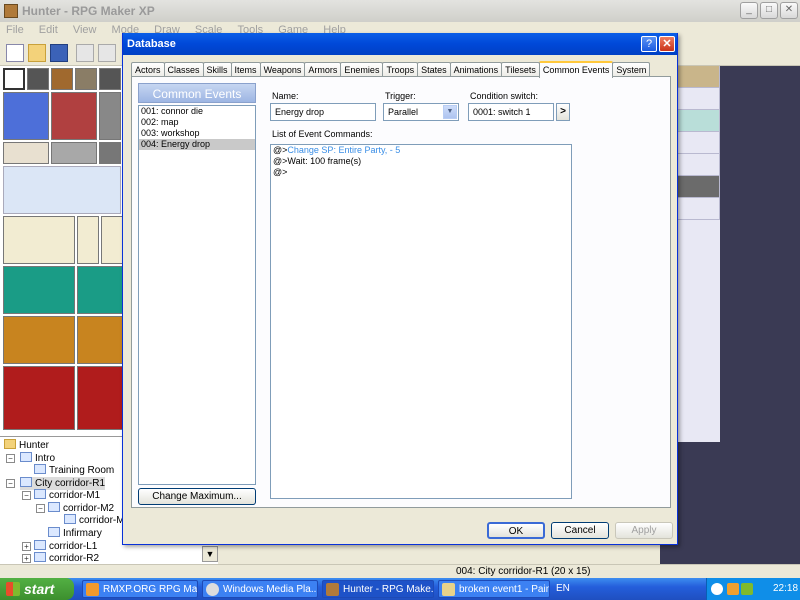  I want to click on network-icon, so click(747, 589).